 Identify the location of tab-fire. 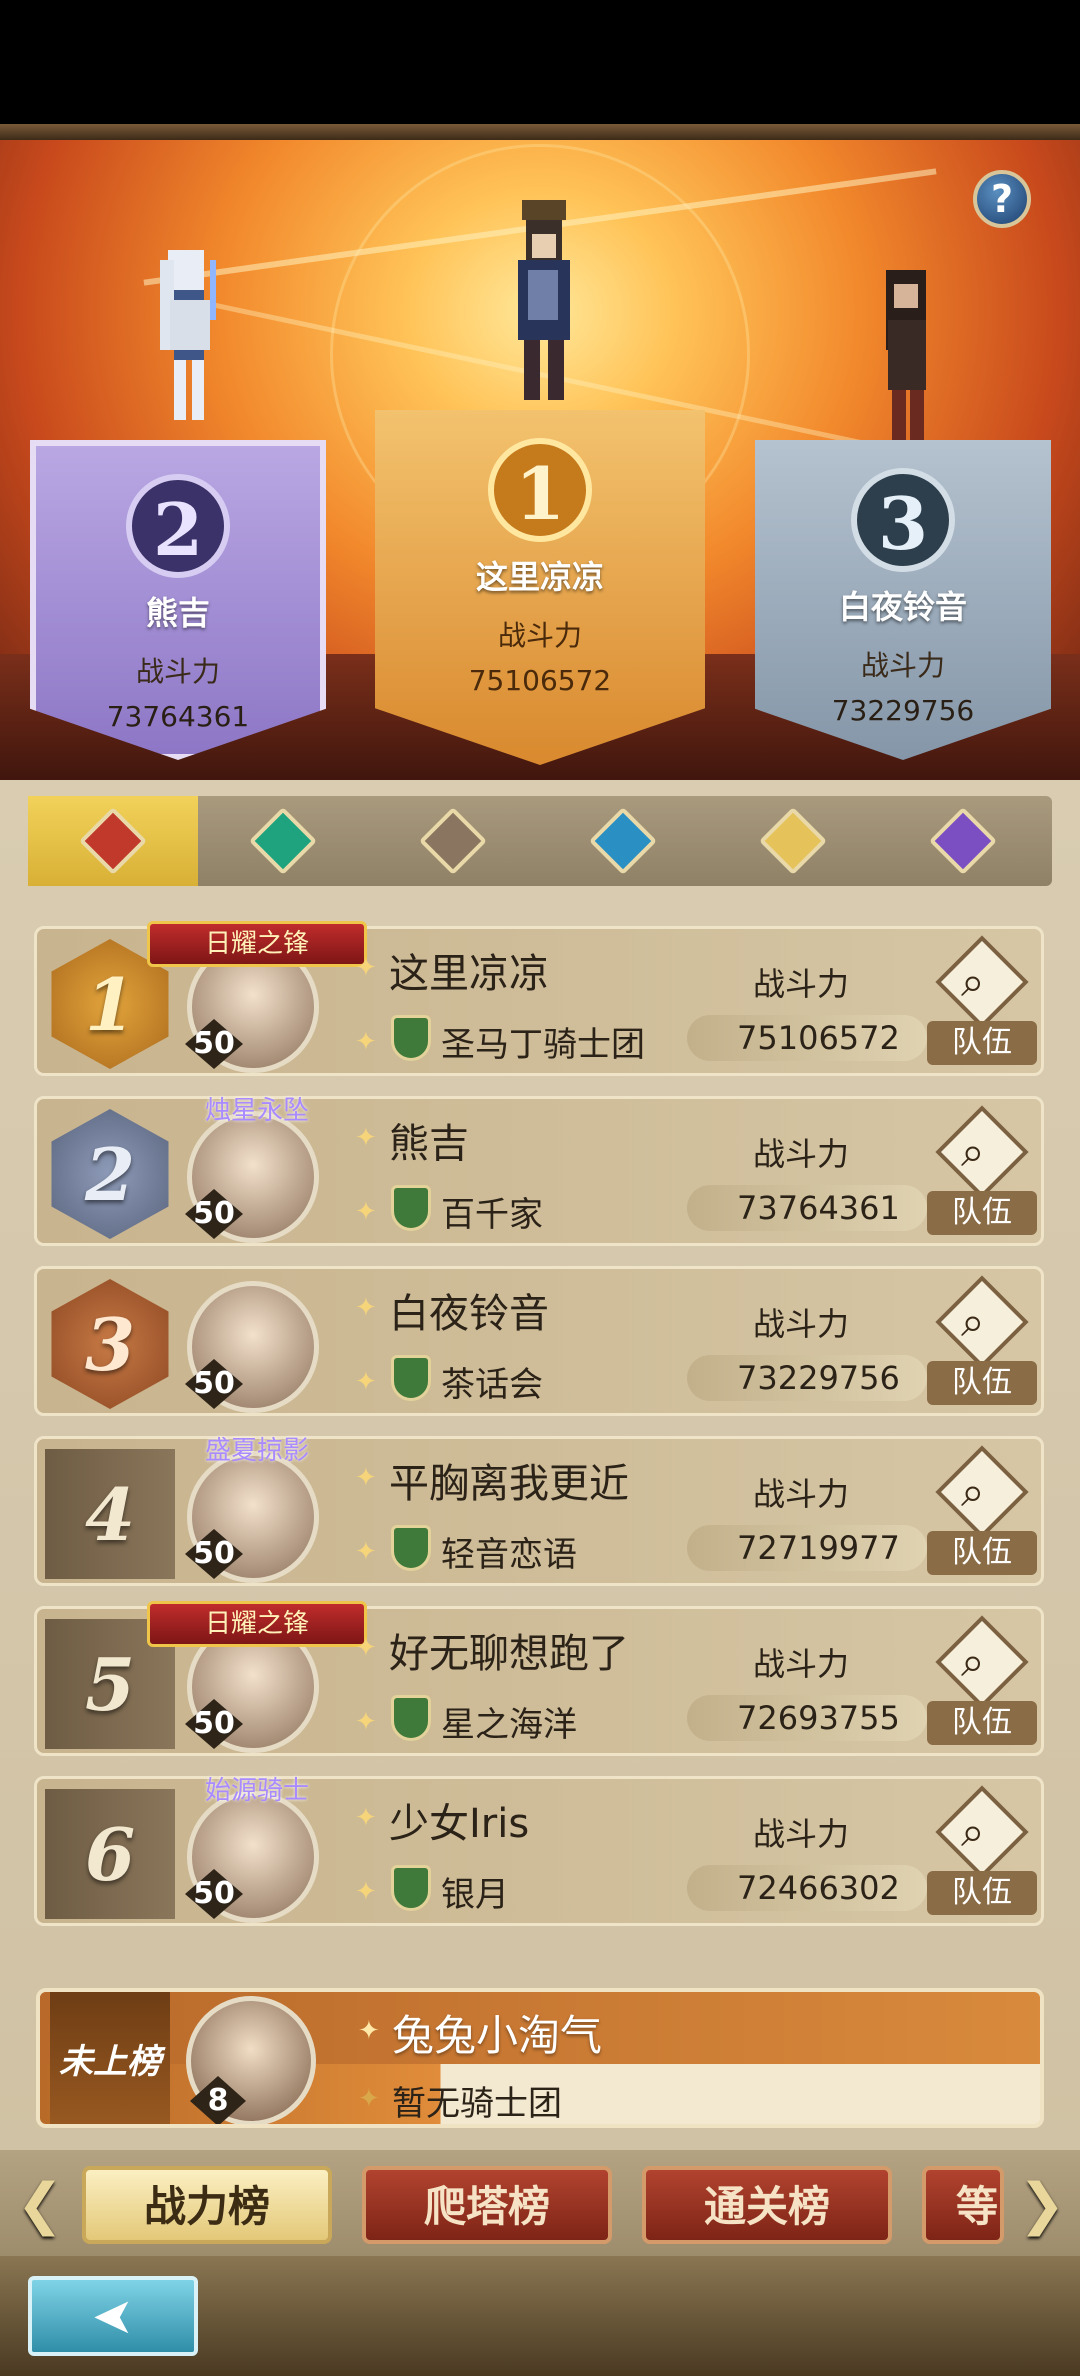
(113, 841).